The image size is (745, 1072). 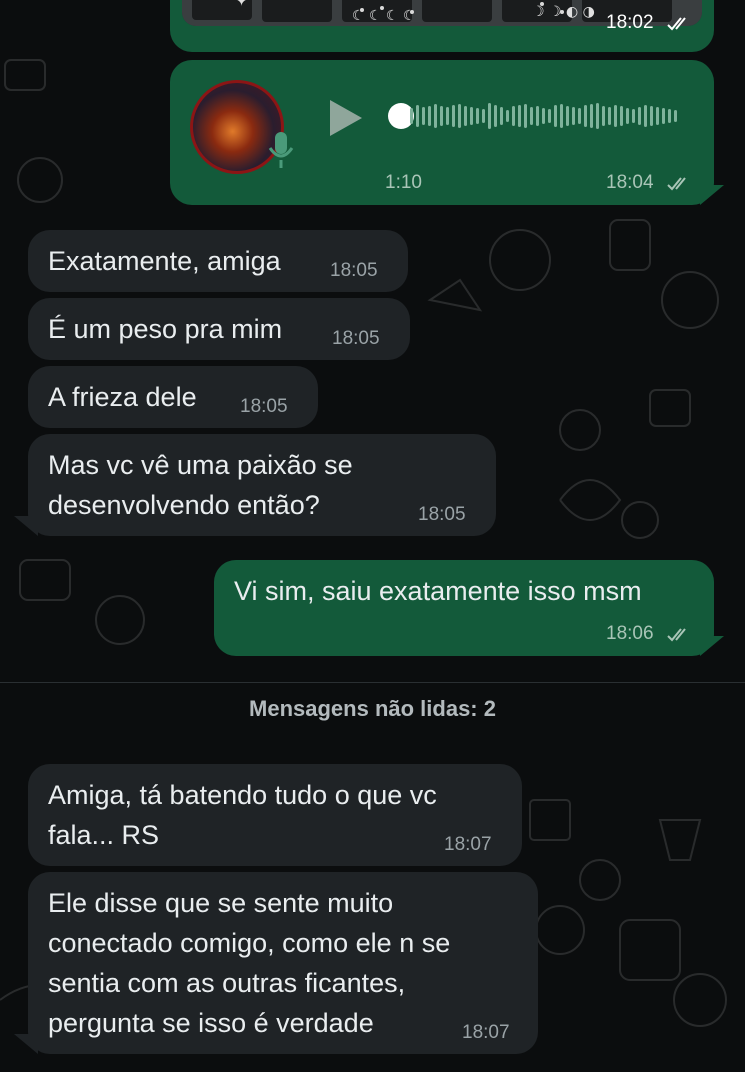 I want to click on unread-divider-line, so click(x=372, y=682).